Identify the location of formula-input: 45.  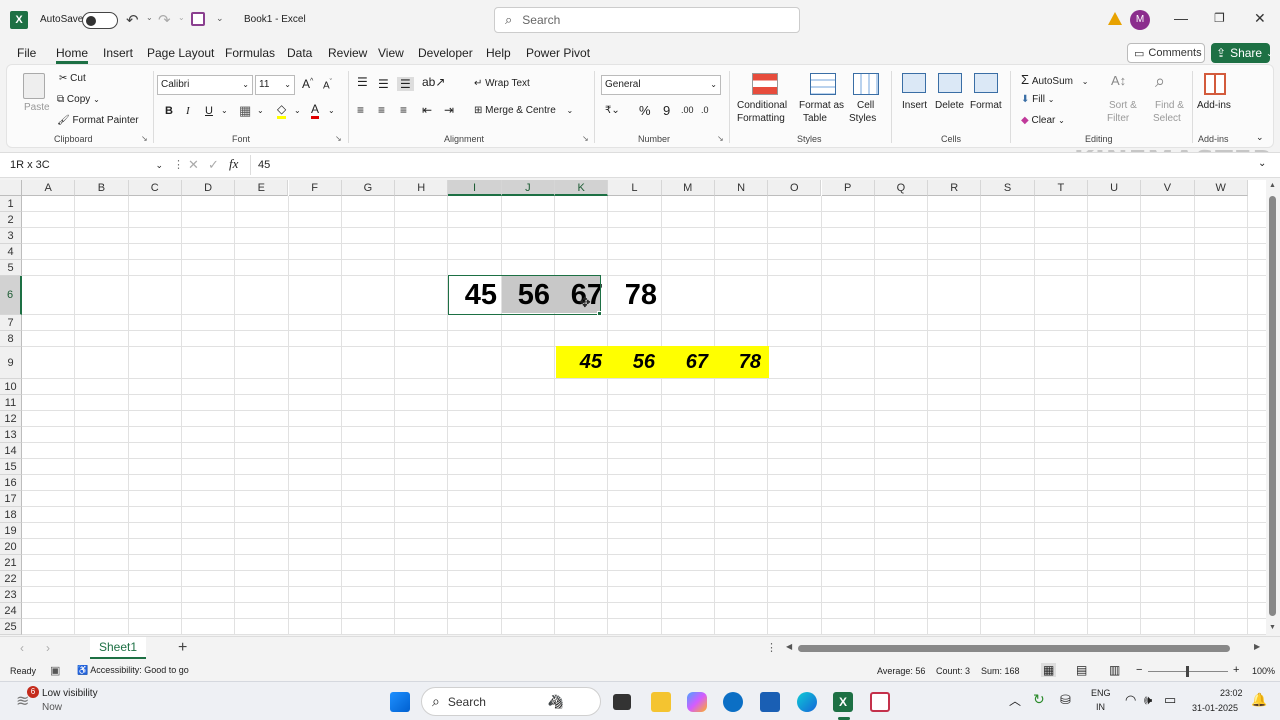
(264, 165).